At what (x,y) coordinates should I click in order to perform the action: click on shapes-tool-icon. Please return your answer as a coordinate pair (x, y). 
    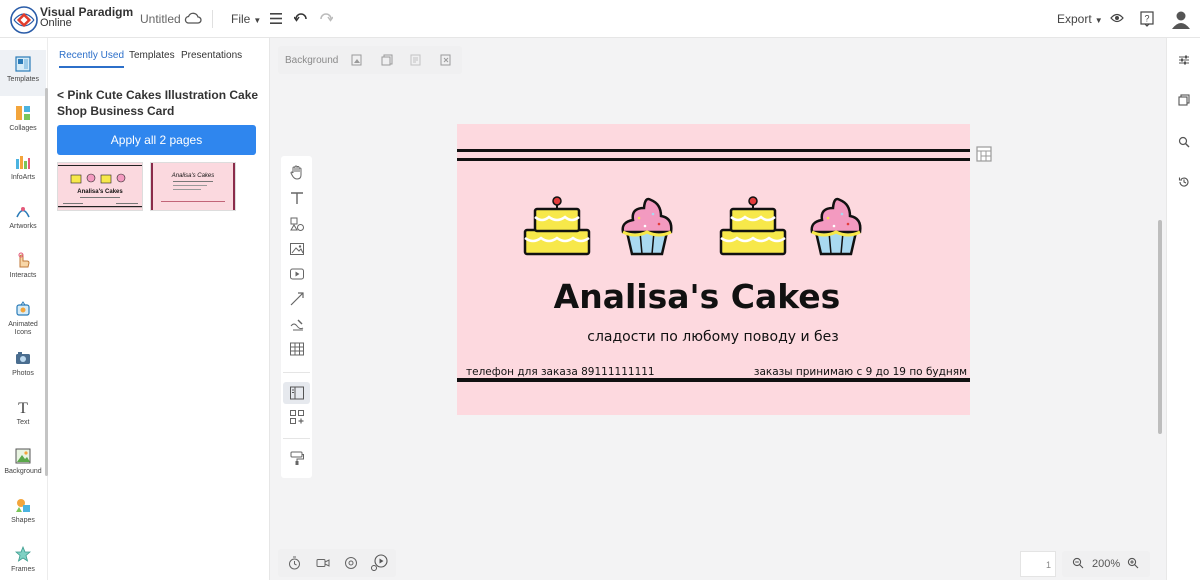
    Looking at the image, I should click on (297, 224).